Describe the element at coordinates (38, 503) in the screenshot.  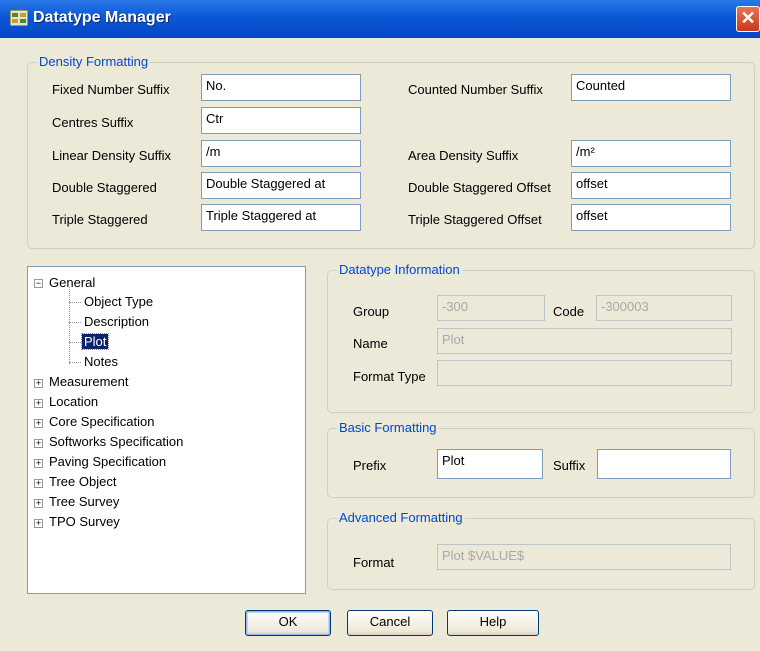
I see `expand-tree-survey-icon: +` at that location.